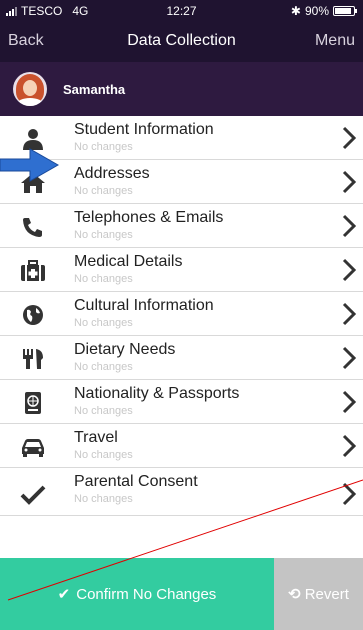 Image resolution: width=363 pixels, height=630 pixels. I want to click on revert-button: ⟲ Revert, so click(318, 594).